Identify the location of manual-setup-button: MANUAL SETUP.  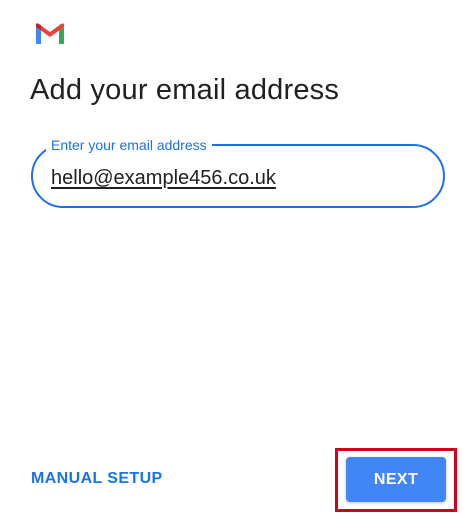
(97, 479).